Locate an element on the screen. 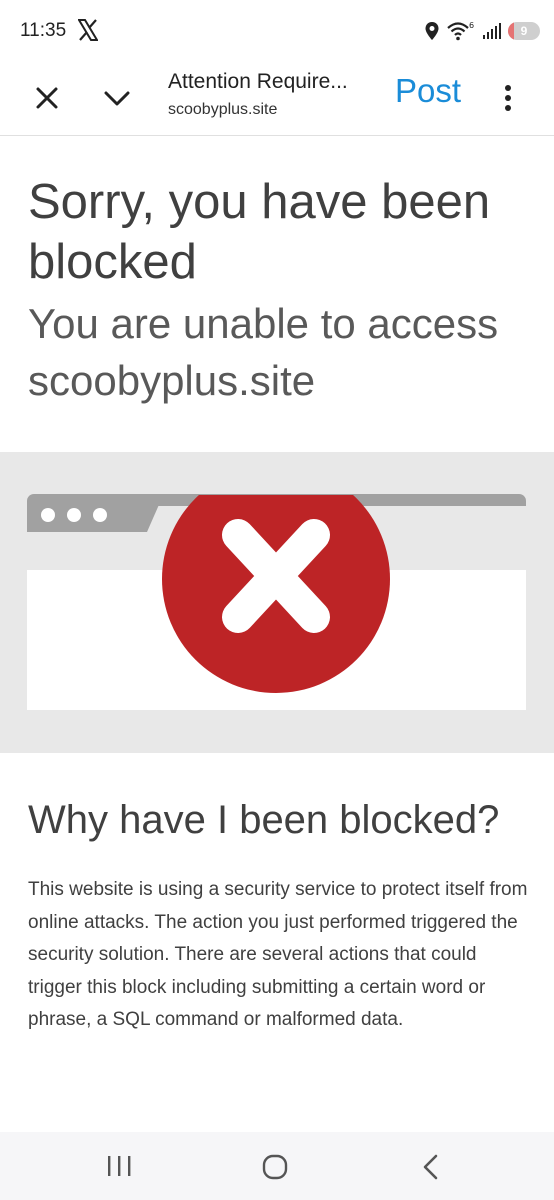  chevron-down-icon is located at coordinates (117, 98).